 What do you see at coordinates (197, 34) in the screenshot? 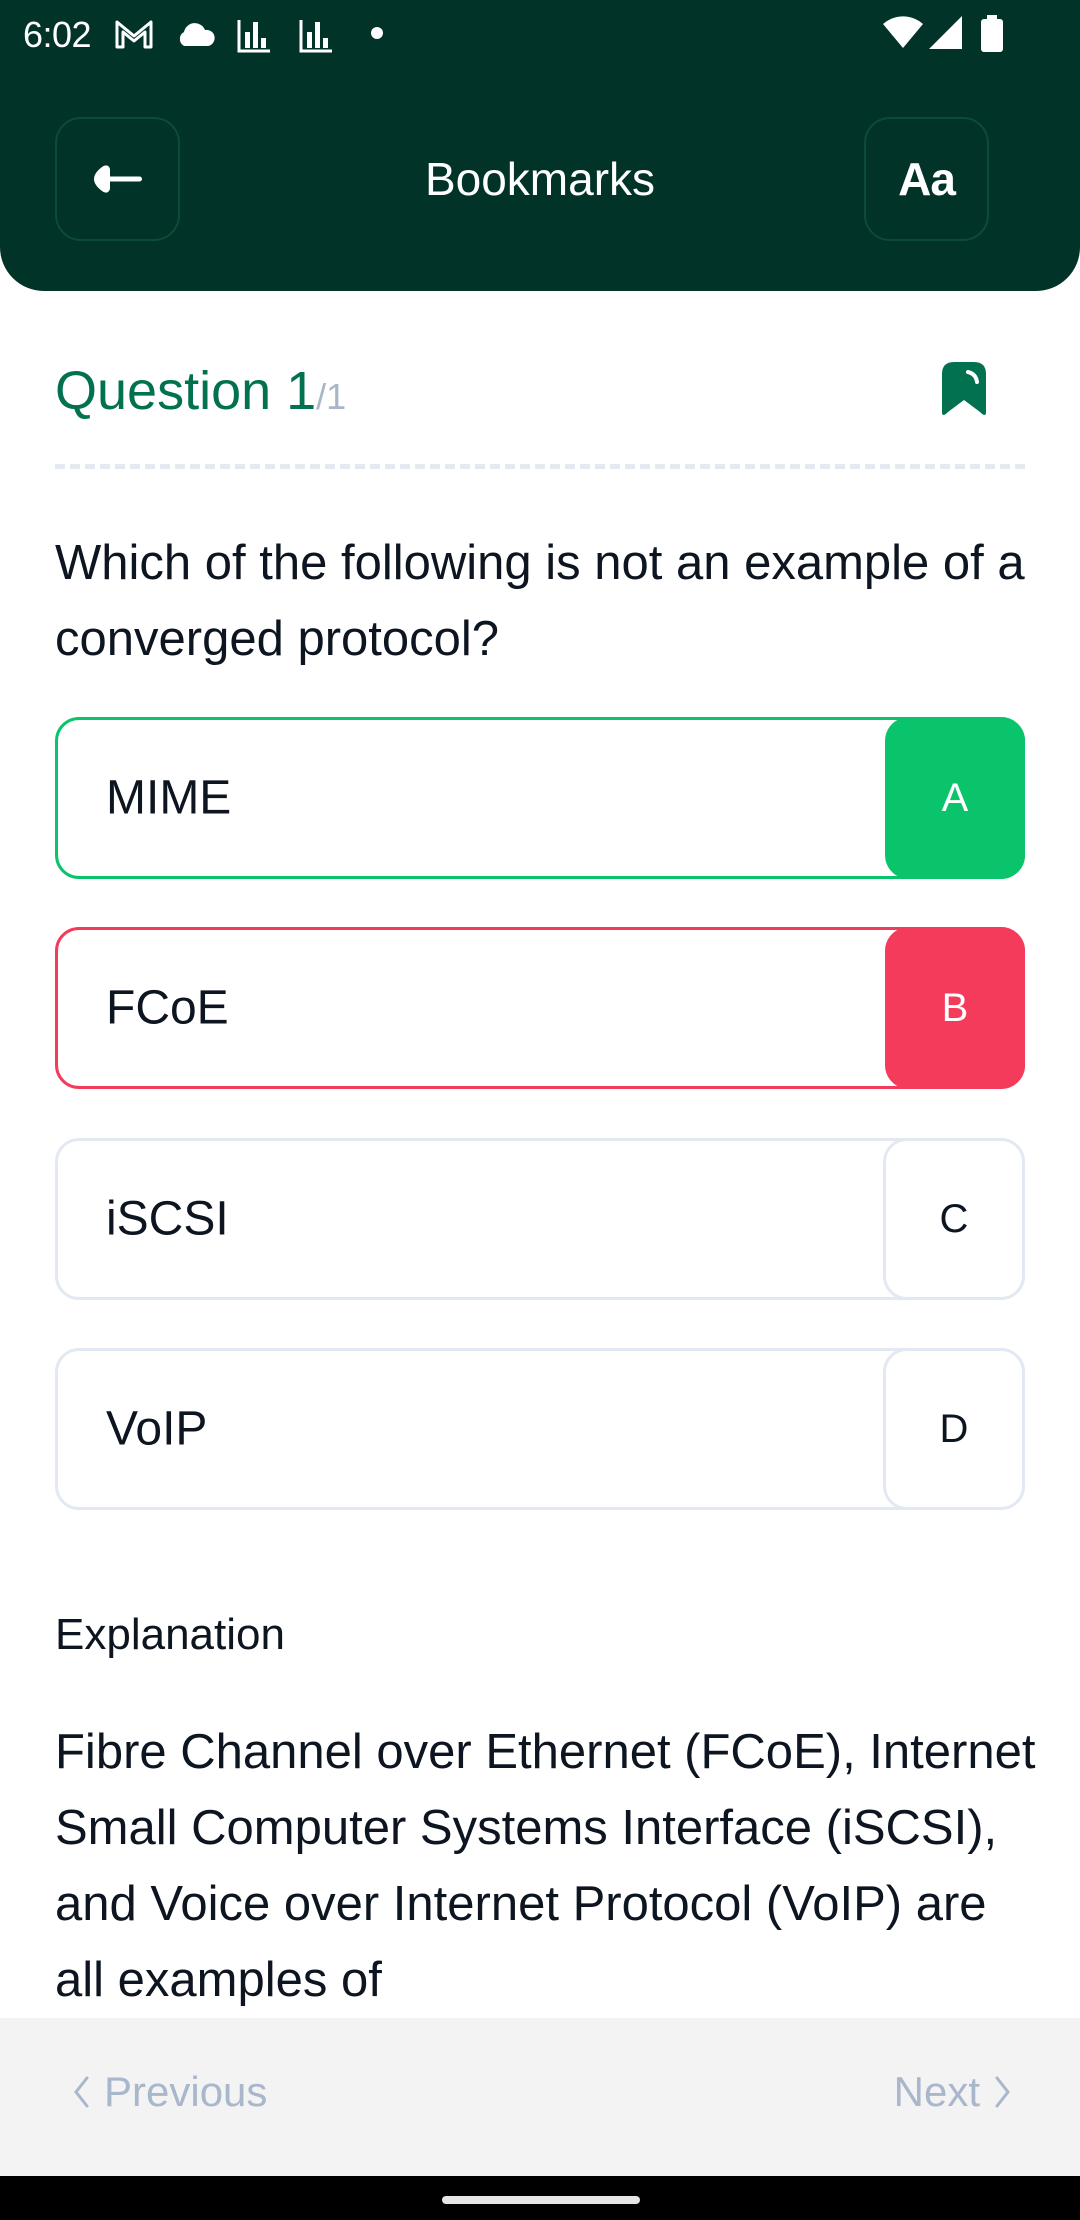
I see `cloud-icon` at bounding box center [197, 34].